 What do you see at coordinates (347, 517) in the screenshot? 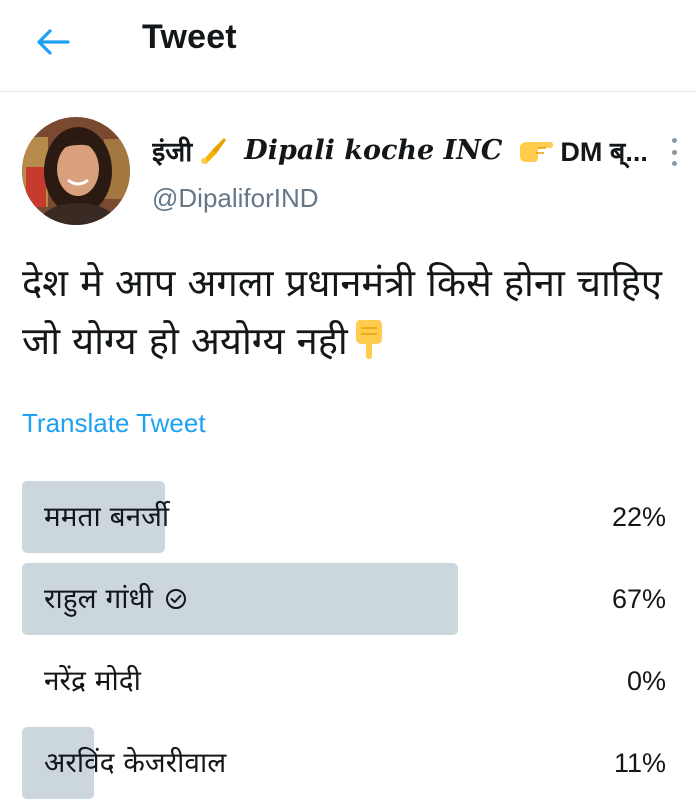
I see `poll-option: ममता बनर्जी 22%` at bounding box center [347, 517].